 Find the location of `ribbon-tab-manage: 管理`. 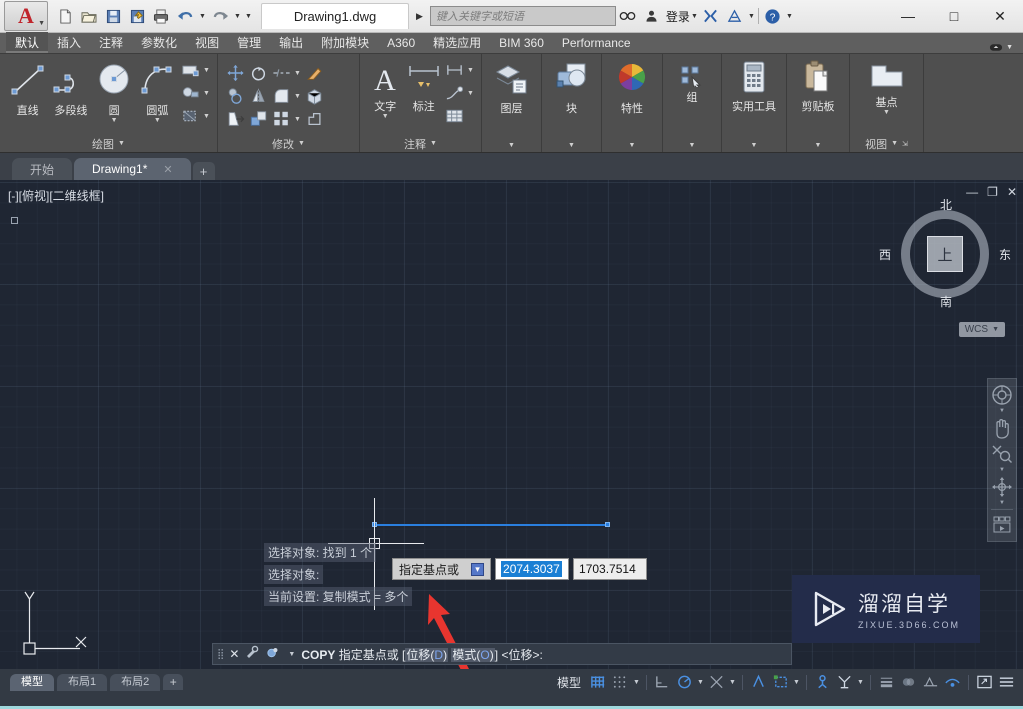

ribbon-tab-manage: 管理 is located at coordinates (249, 42).